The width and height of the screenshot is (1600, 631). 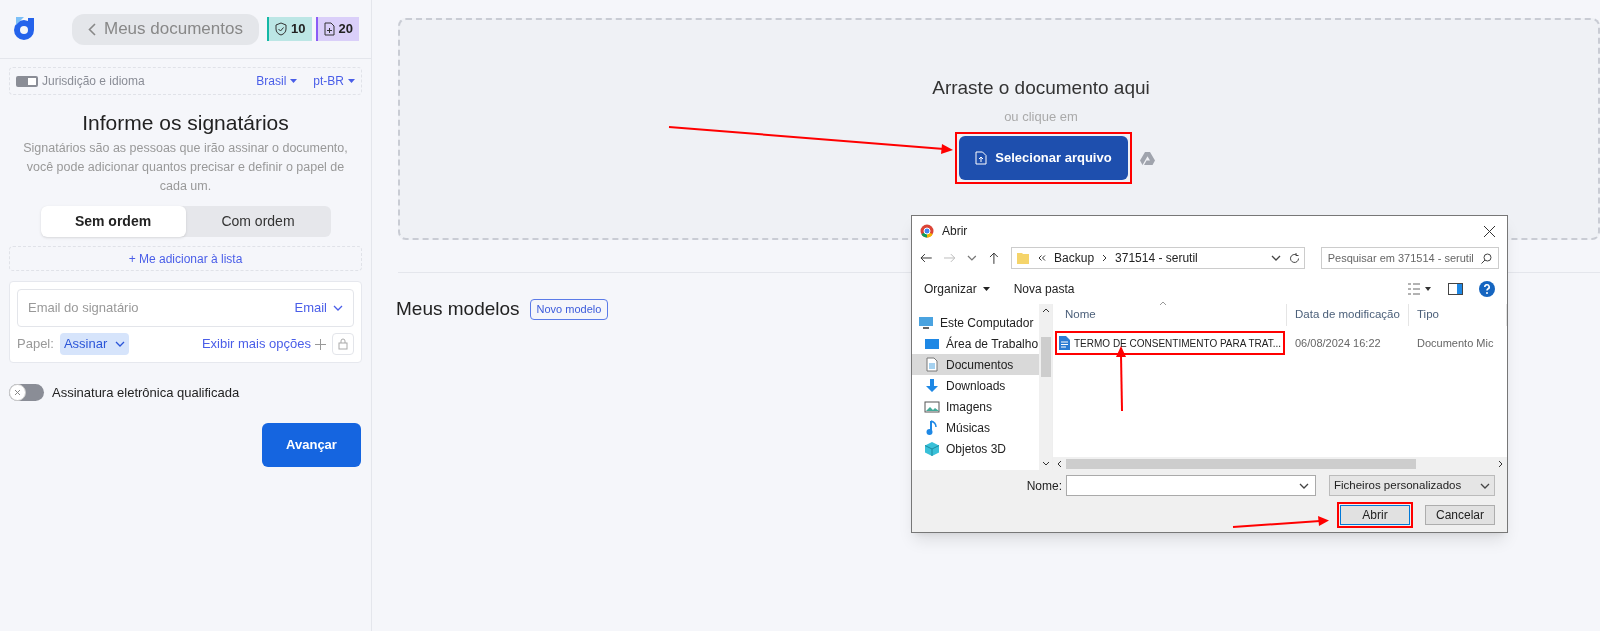 What do you see at coordinates (258, 221) in the screenshot?
I see `order-tab: Com ordem` at bounding box center [258, 221].